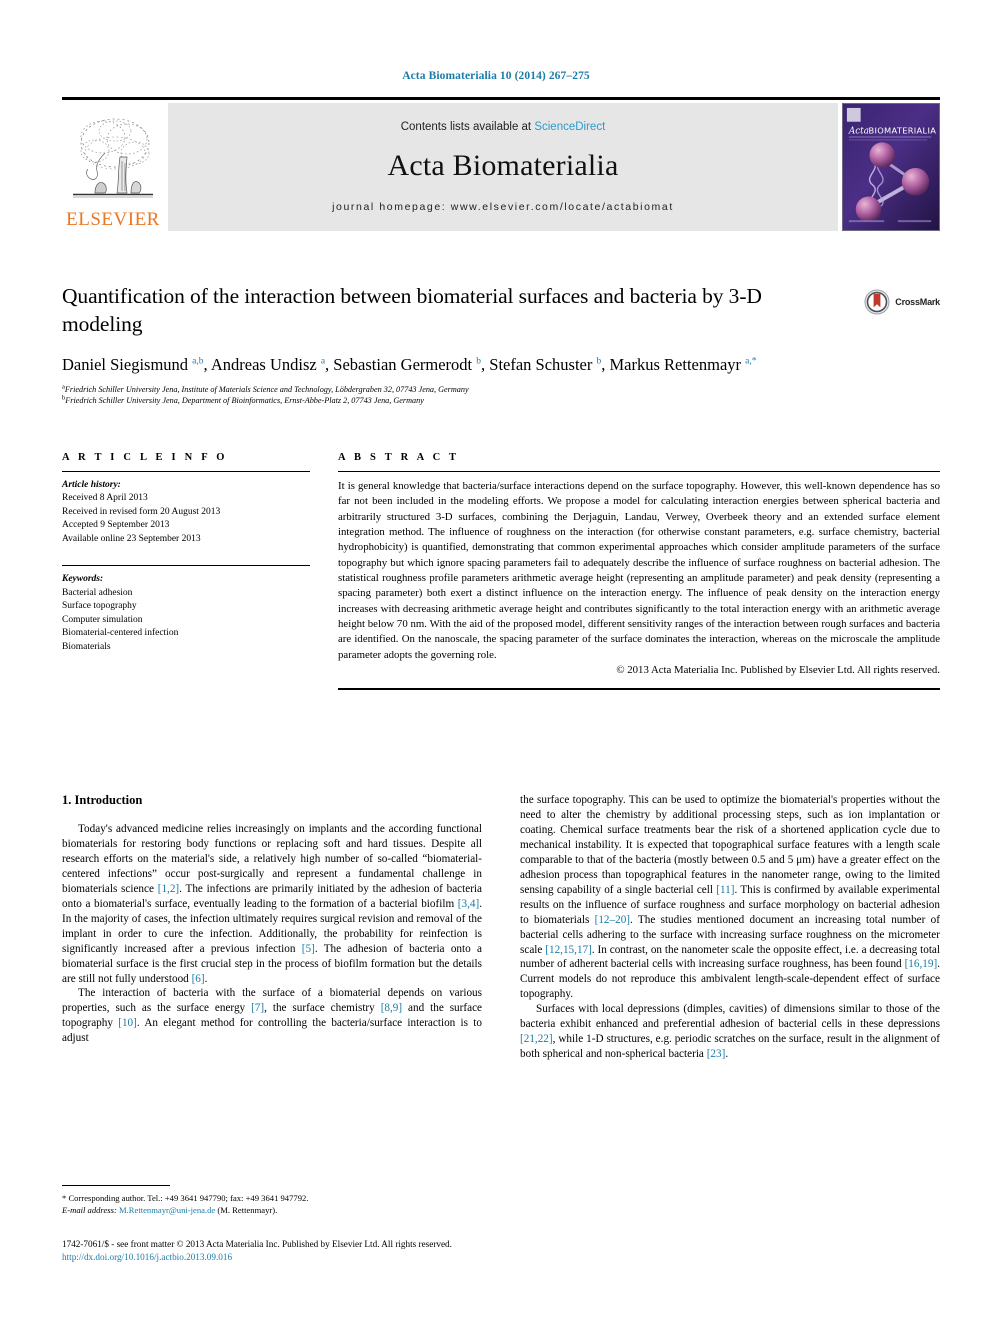 The height and width of the screenshot is (1323, 992). What do you see at coordinates (86, 646) in the screenshot?
I see `keyword-item: Biomaterials` at bounding box center [86, 646].